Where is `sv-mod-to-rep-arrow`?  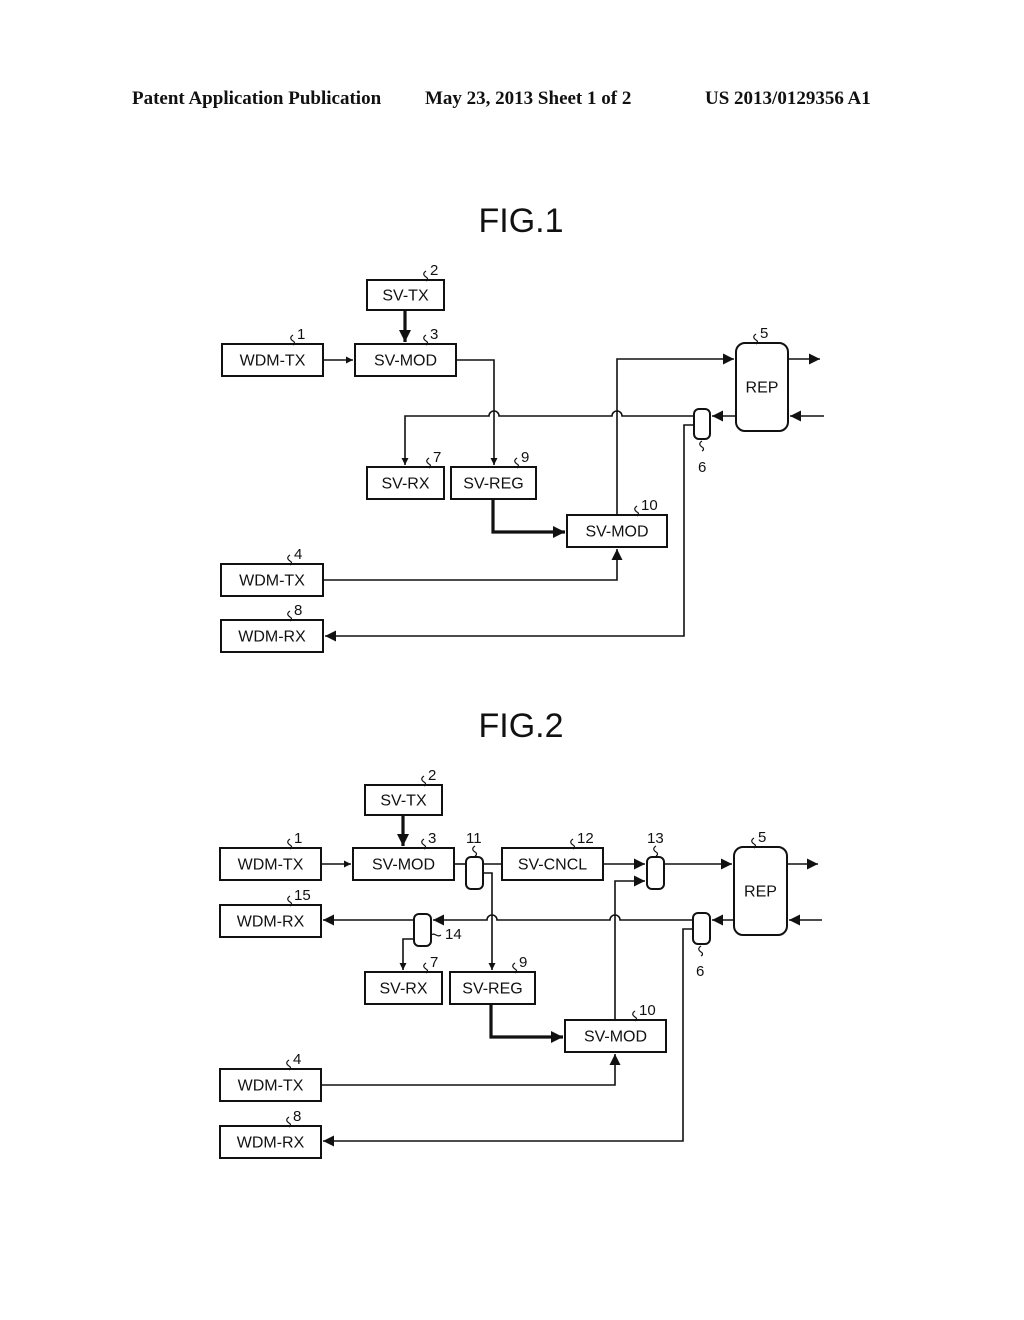
sv-mod-to-rep-arrow is located at coordinates (675, 434).